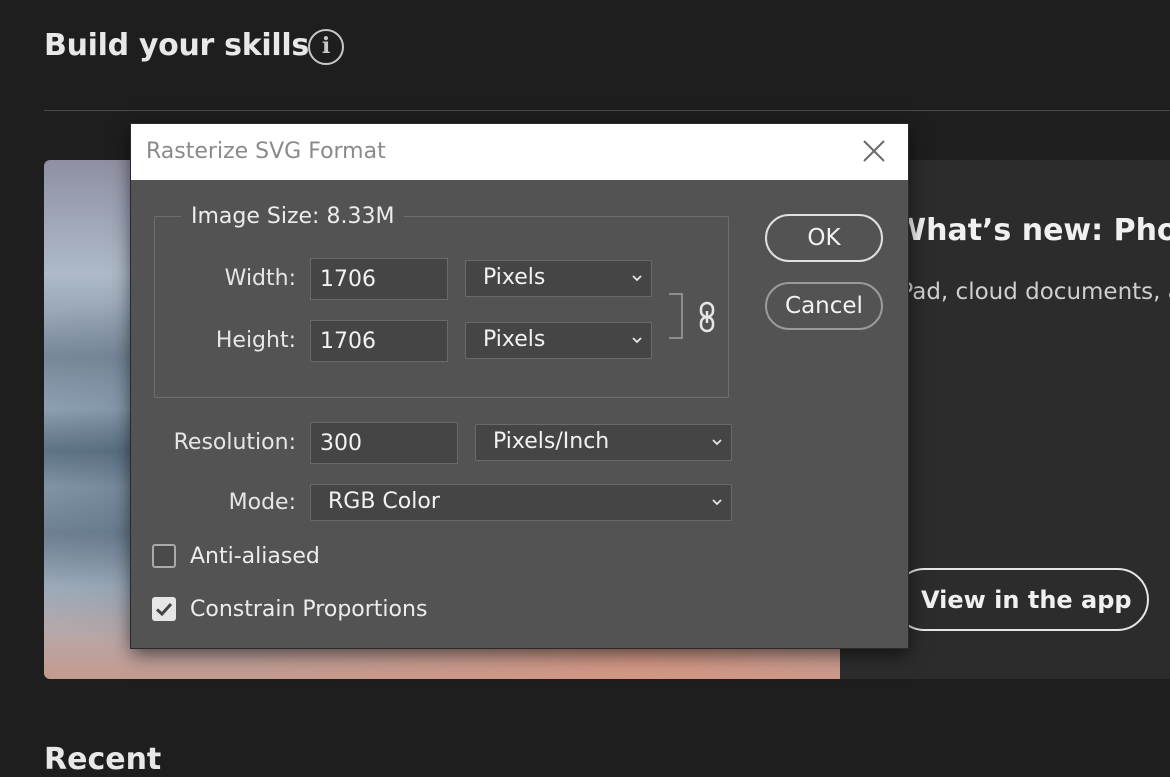 Image resolution: width=1170 pixels, height=777 pixels. Describe the element at coordinates (441, 307) in the screenshot. I see `image-size-group` at that location.